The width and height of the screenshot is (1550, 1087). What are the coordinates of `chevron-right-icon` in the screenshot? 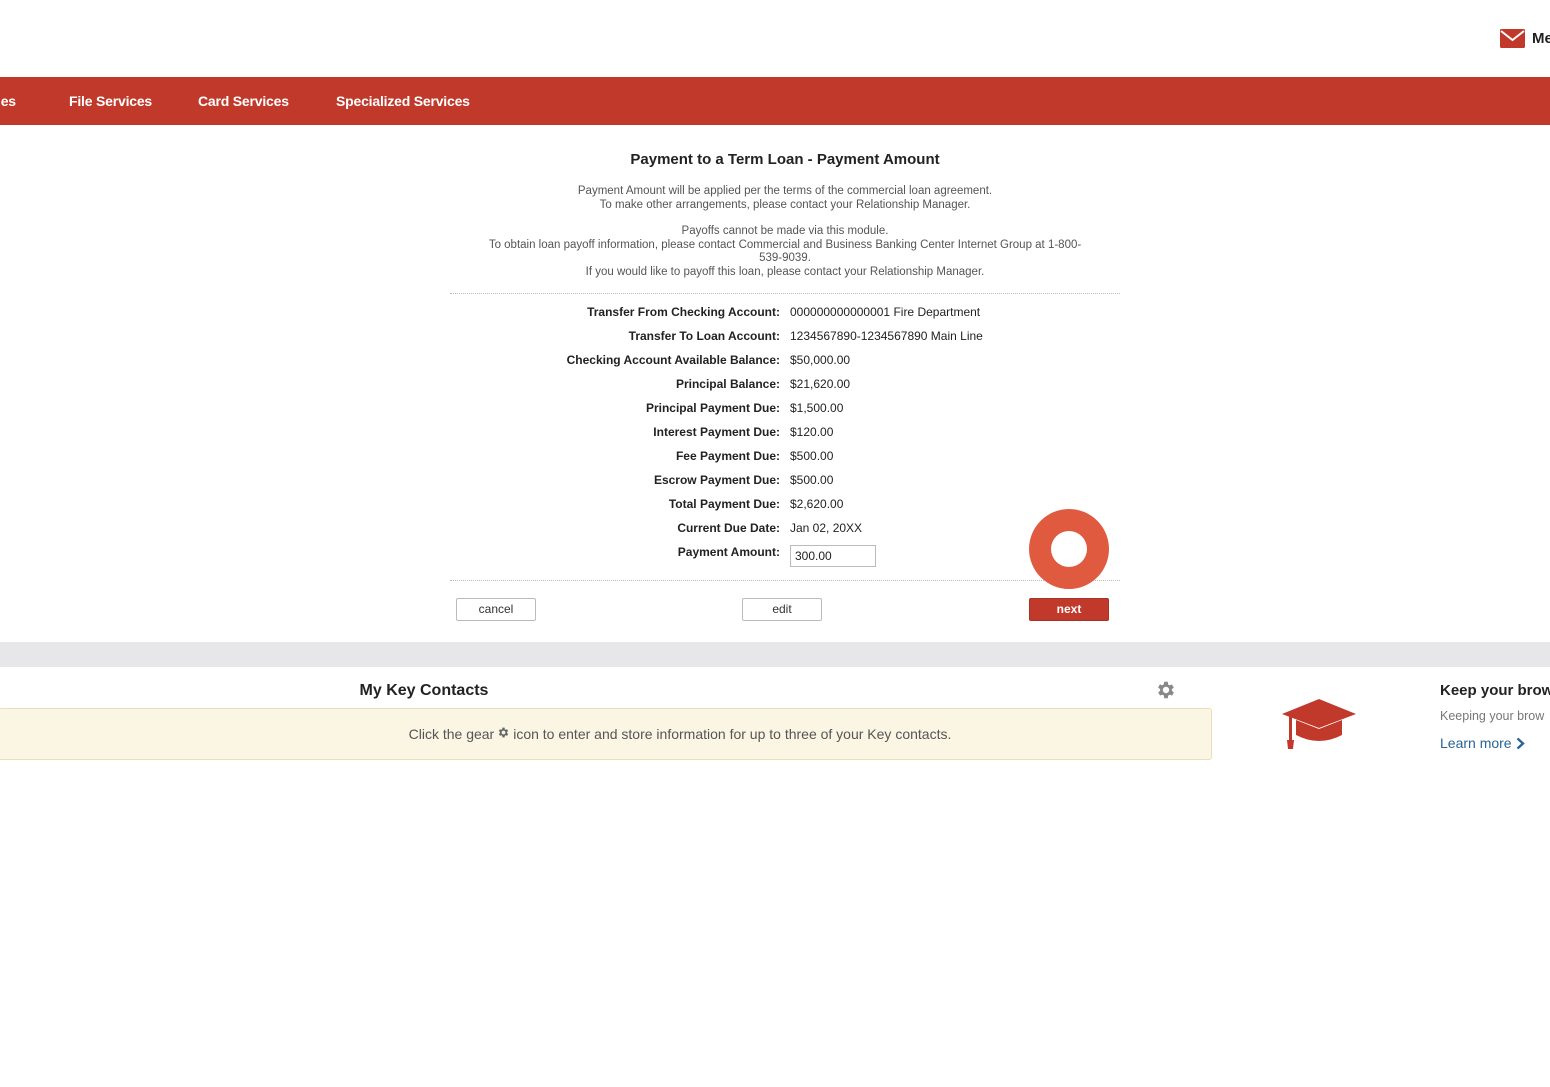 It's located at (1520, 743).